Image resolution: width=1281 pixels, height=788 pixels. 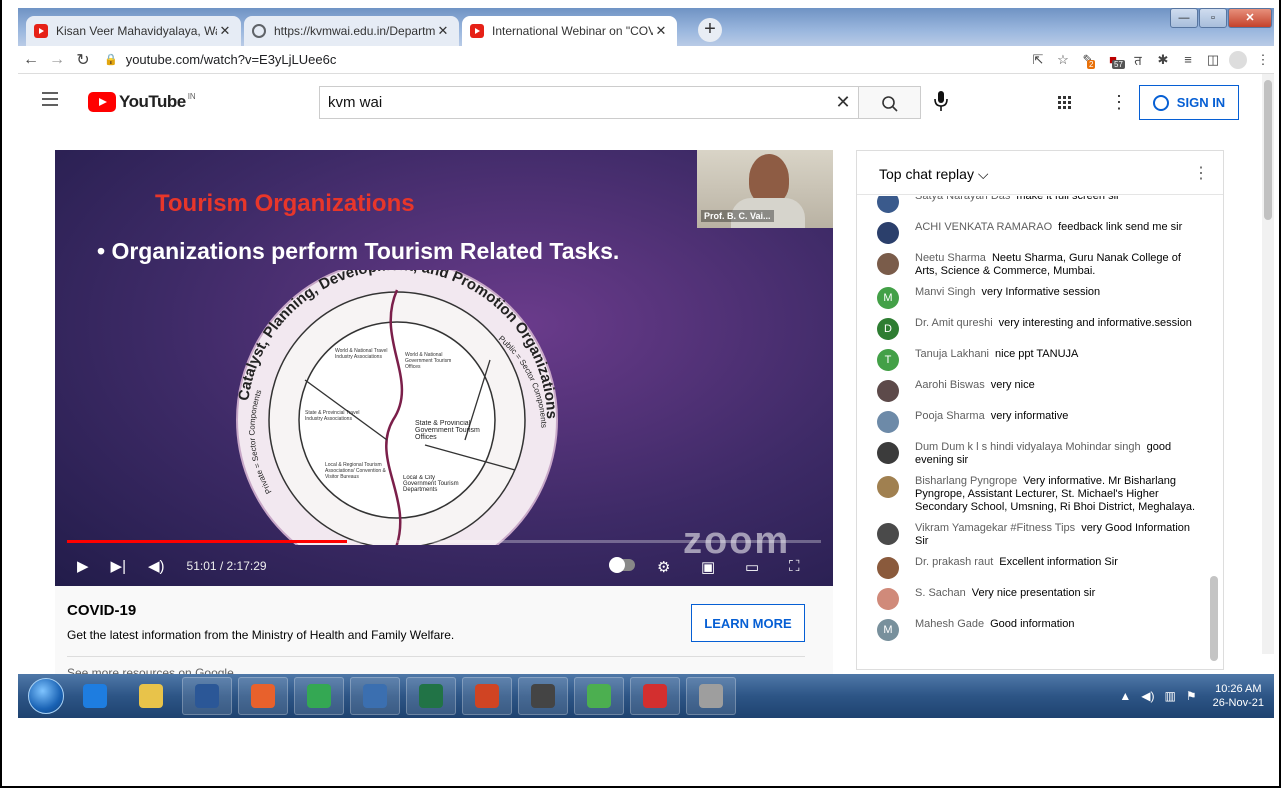 What do you see at coordinates (940, 593) in the screenshot?
I see `chat-author: S. Sachan` at bounding box center [940, 593].